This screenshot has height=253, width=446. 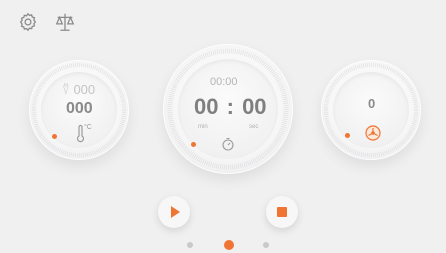 What do you see at coordinates (66, 89) in the screenshot?
I see `weight-icon: ⍢` at bounding box center [66, 89].